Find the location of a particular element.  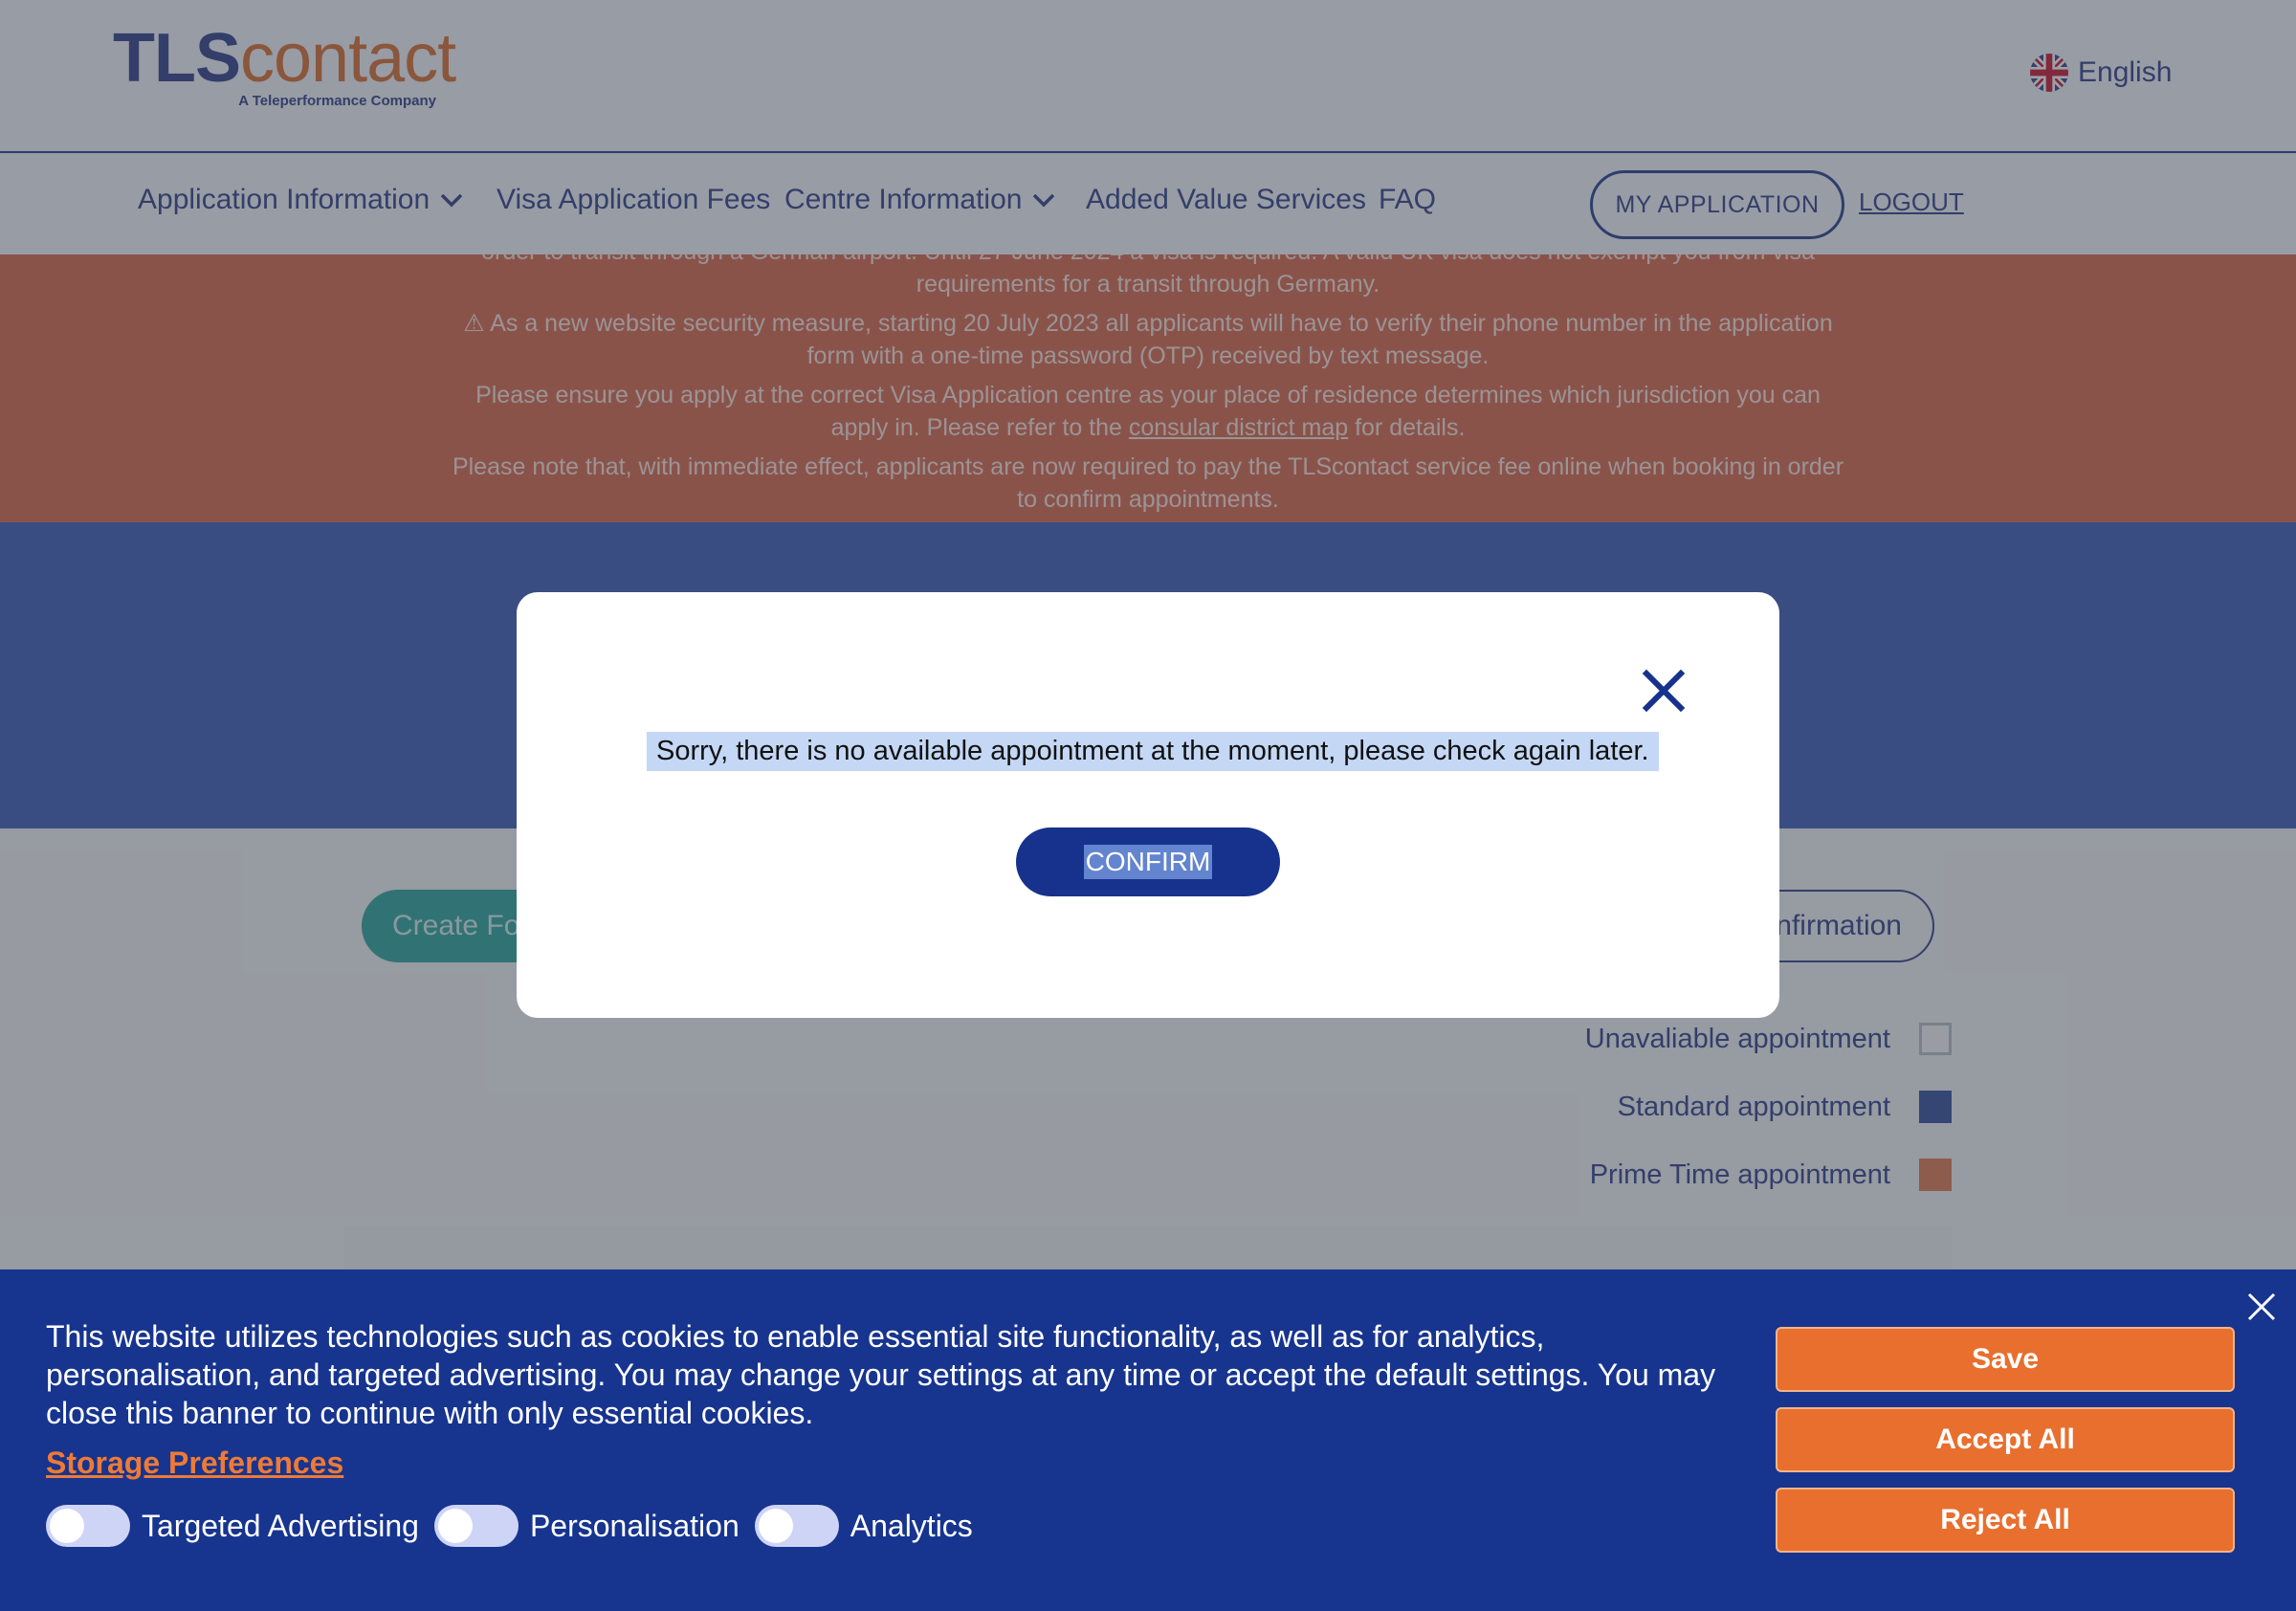

targeted-advertising-toggle is located at coordinates (88, 1526).